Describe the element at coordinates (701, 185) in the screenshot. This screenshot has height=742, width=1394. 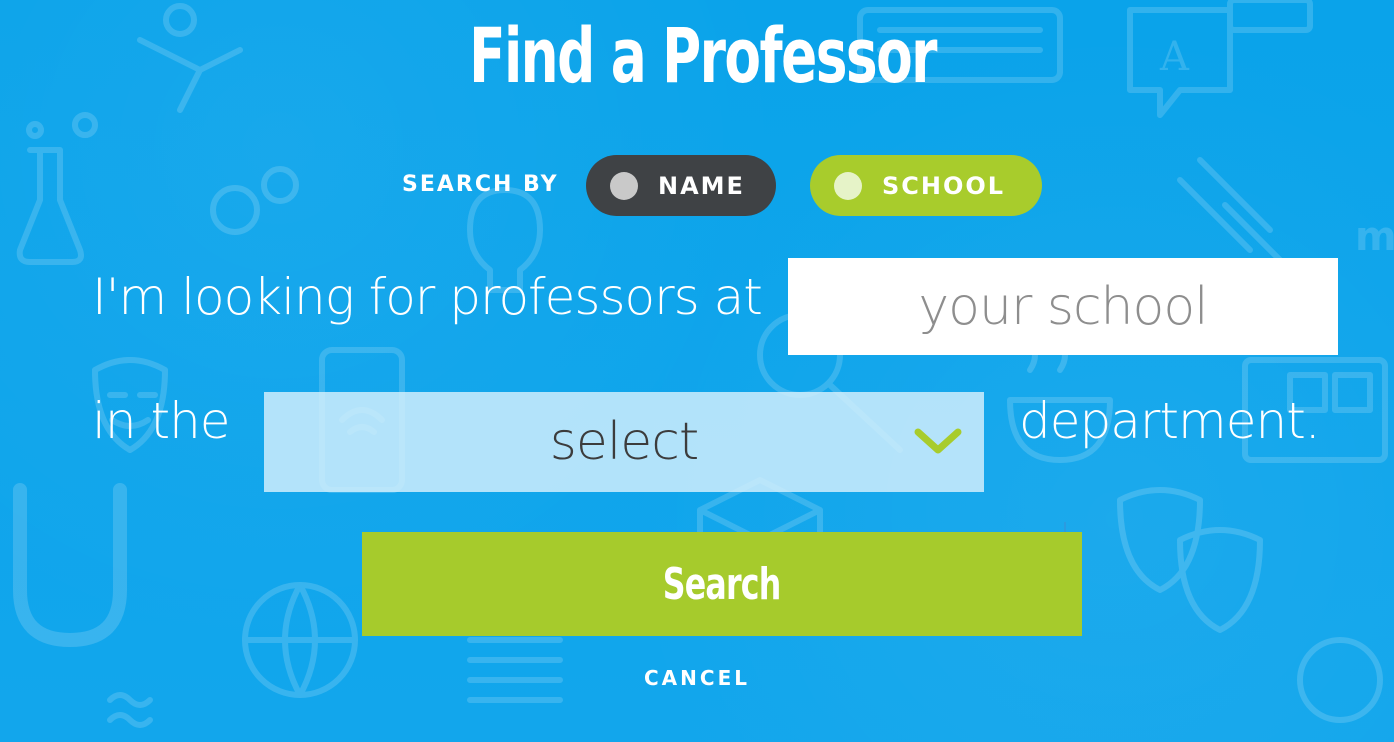
I see `search-by-name-label: NAME` at that location.